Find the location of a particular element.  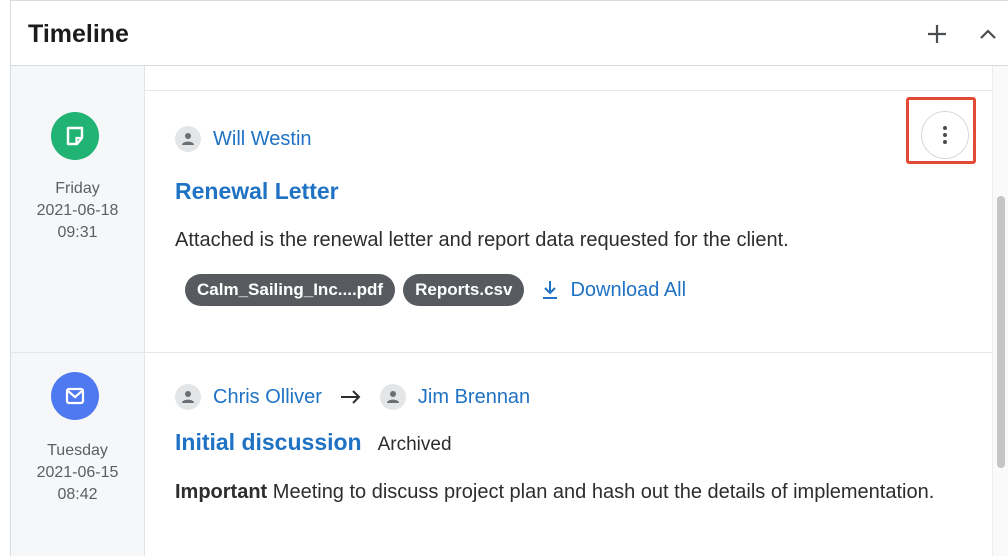

participants-row: Chris Olliver Jim Brennan is located at coordinates (352, 397).